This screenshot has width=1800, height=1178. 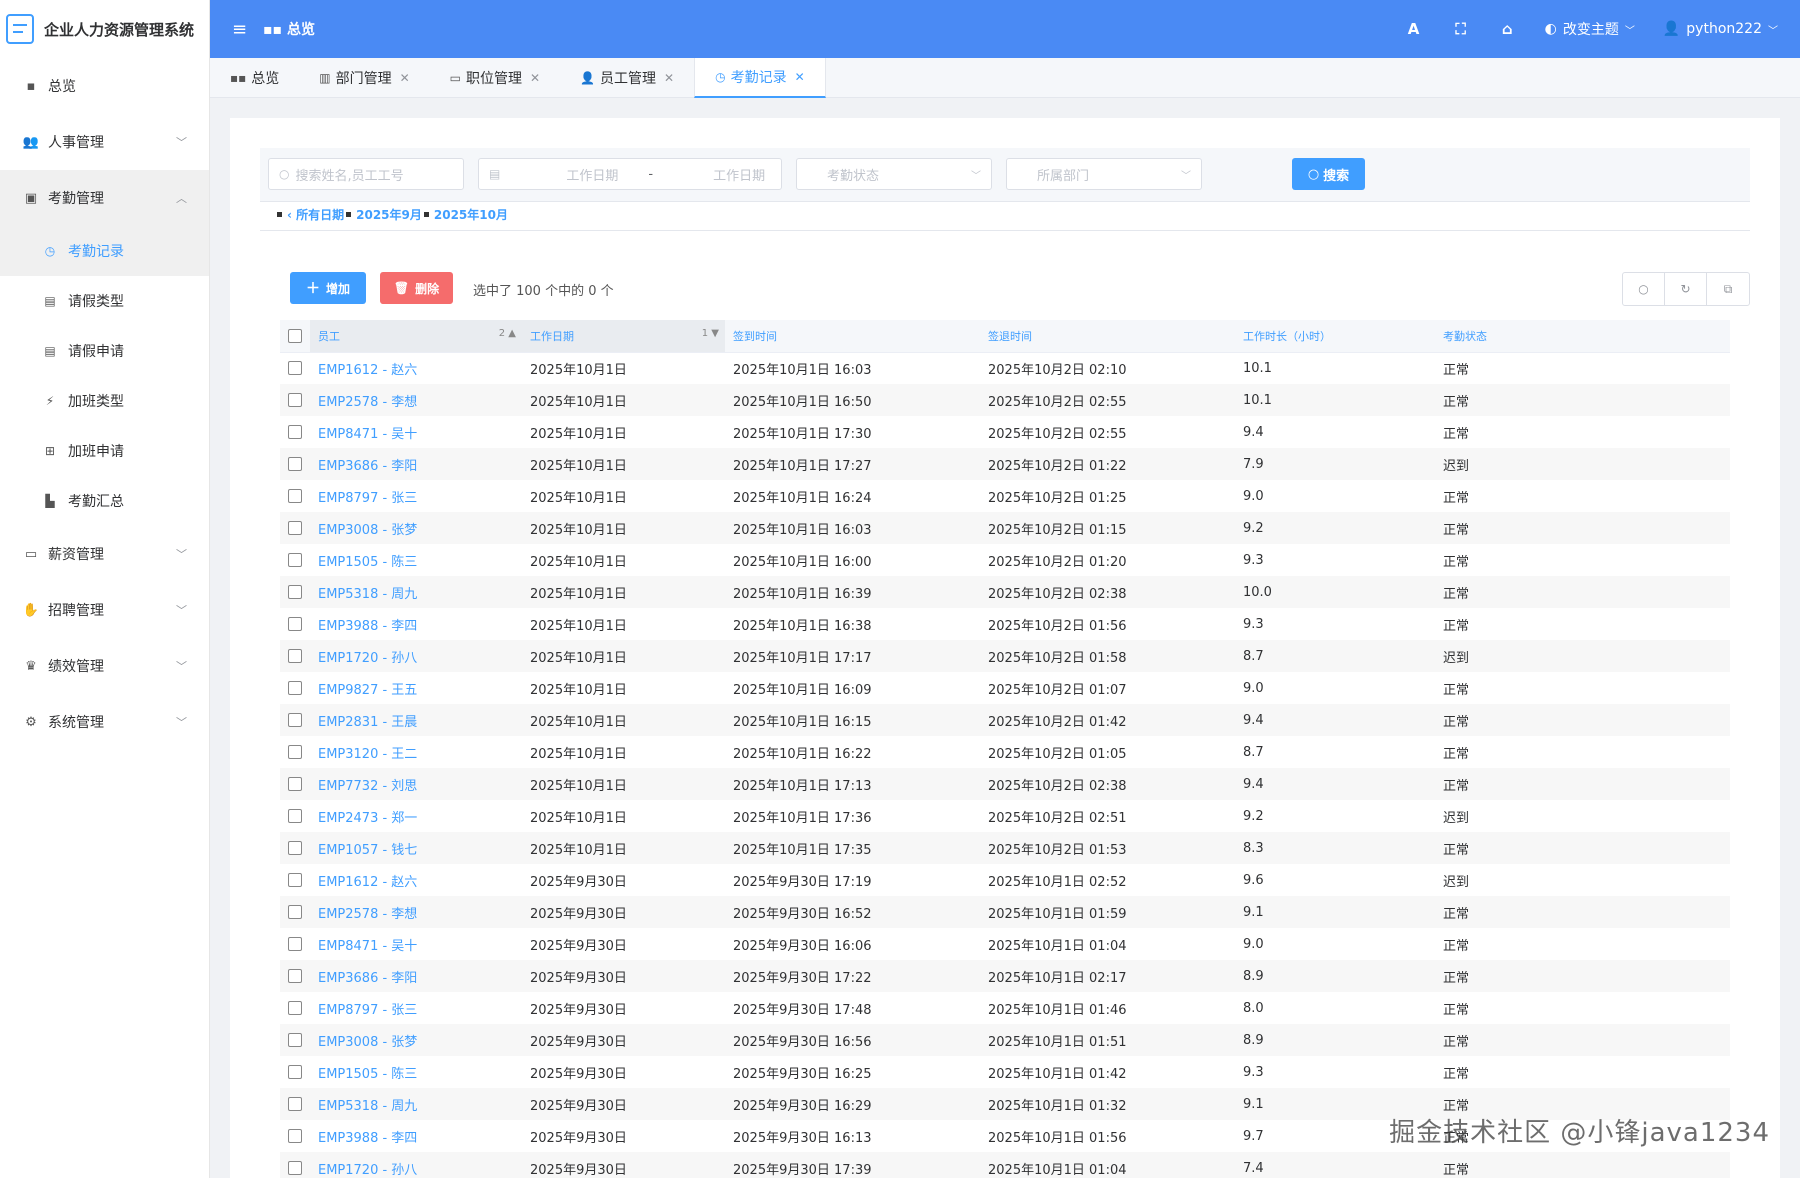 What do you see at coordinates (623, 336) in the screenshot?
I see `column-header-work-date: 工作日期 1 ▼` at bounding box center [623, 336].